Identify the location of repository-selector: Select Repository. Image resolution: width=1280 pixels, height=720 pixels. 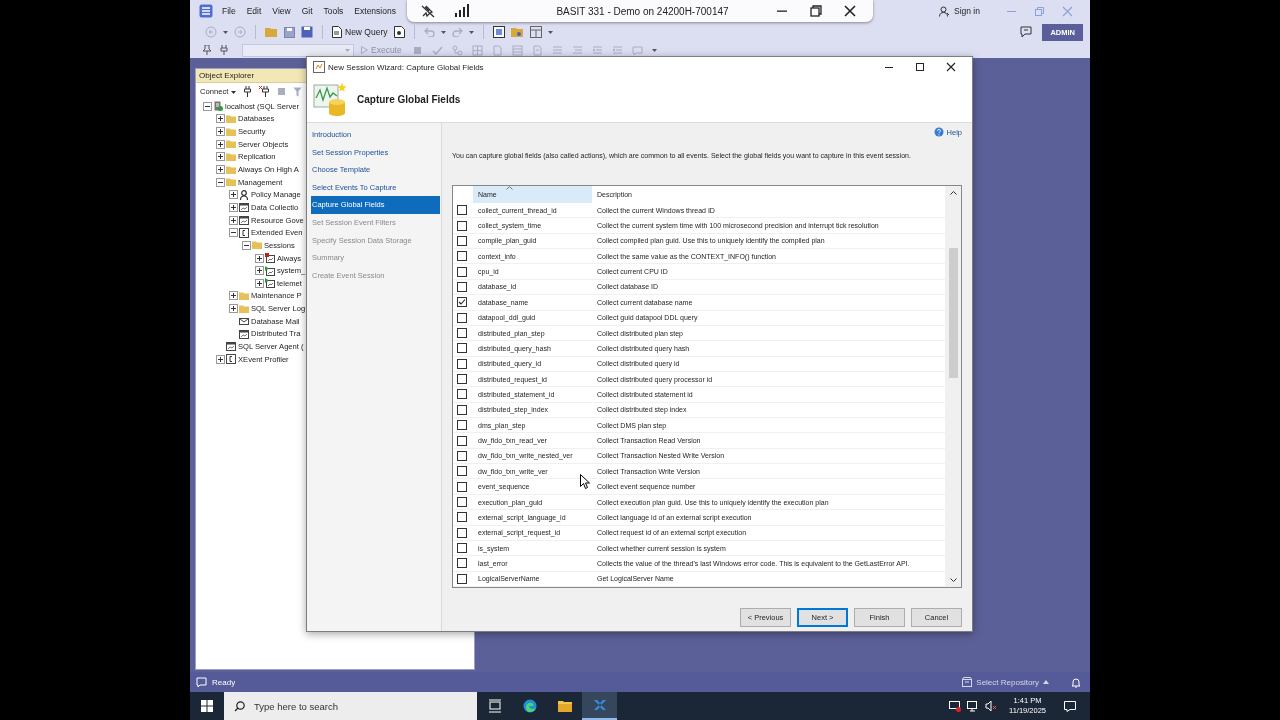
(1007, 682).